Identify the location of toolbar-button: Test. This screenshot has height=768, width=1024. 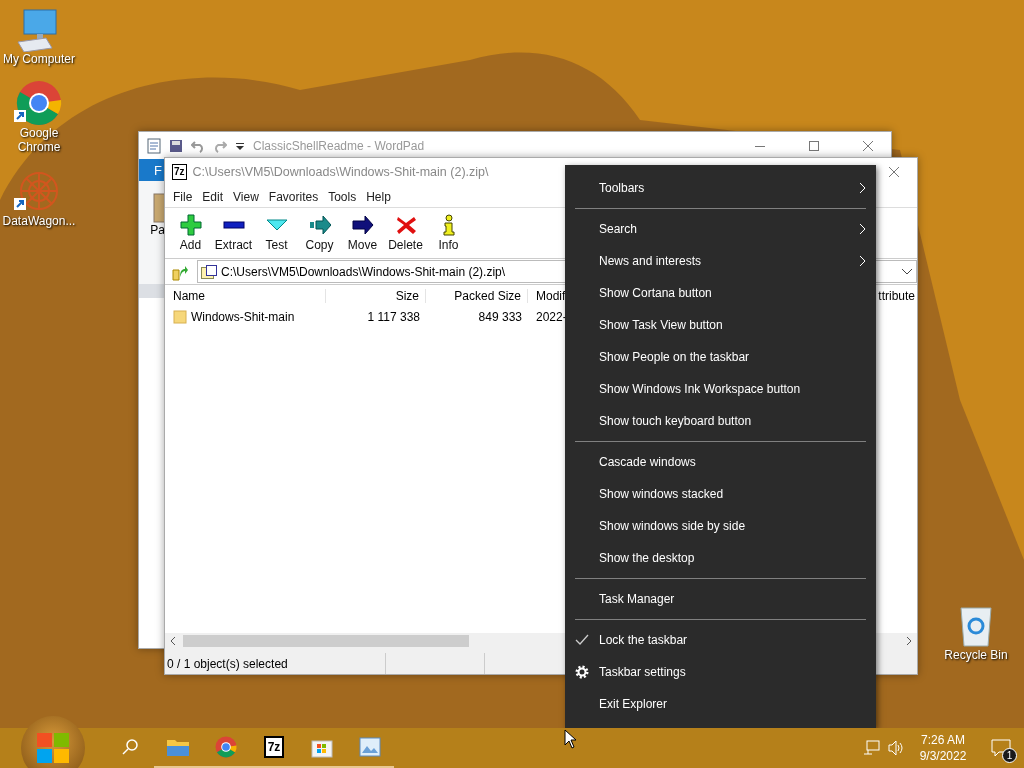
(276, 233).